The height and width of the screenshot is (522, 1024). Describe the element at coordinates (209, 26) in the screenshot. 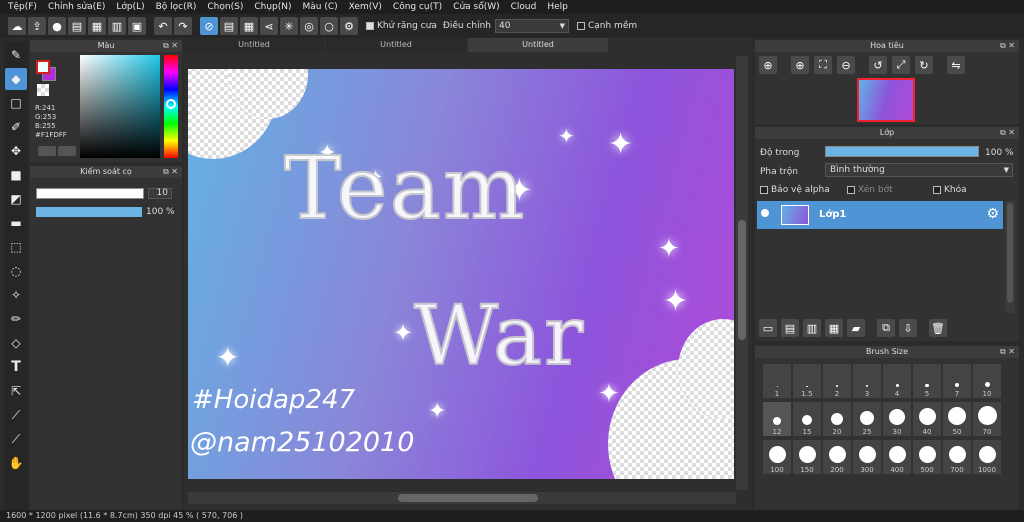

I see `no-stabilizer-icon: ⊘` at that location.